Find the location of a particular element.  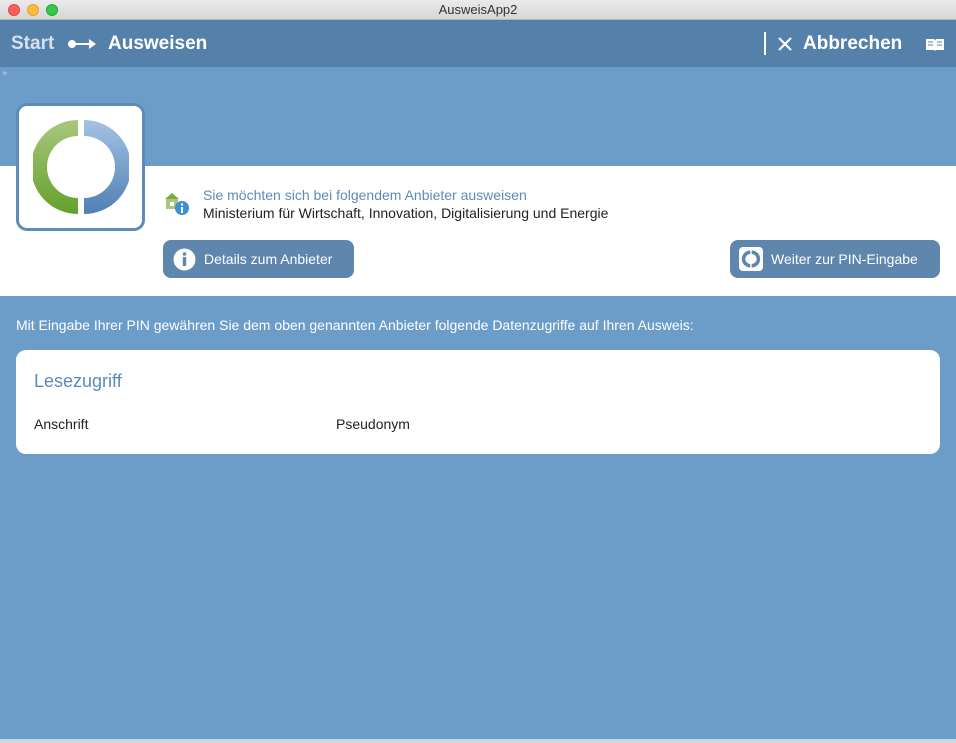

access-item-pseudonym: Pseudonym is located at coordinates (373, 424).